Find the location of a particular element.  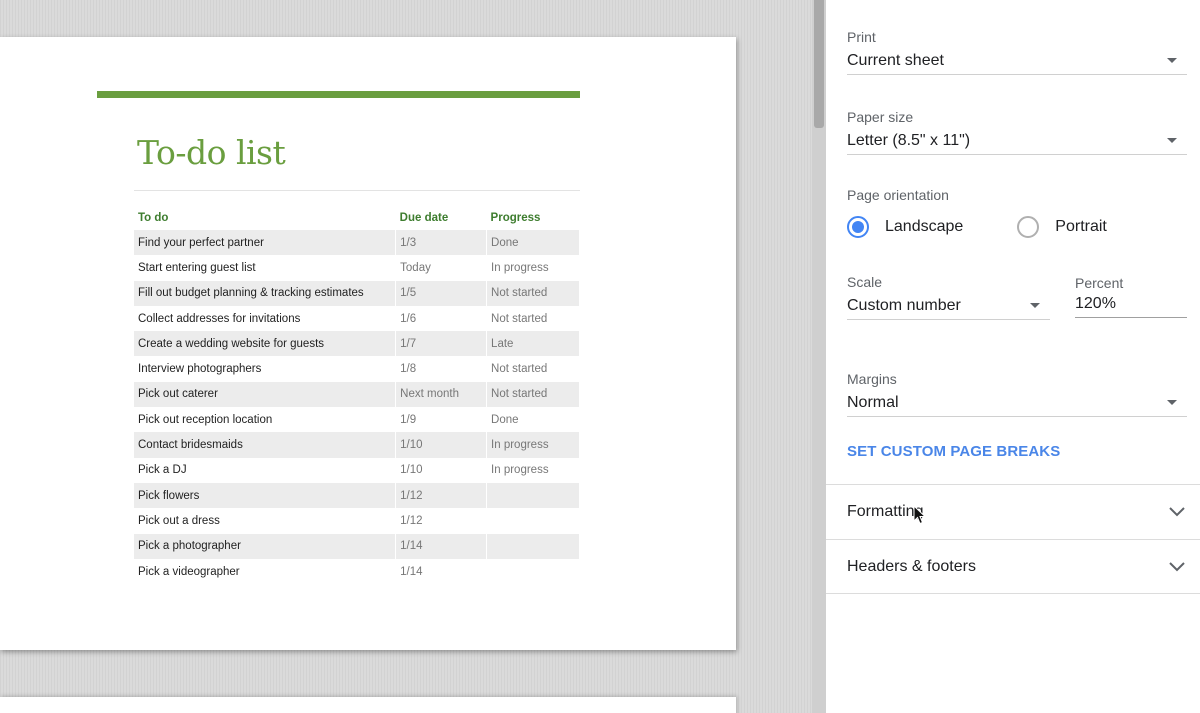

table-row: Pick flowers 1/12 is located at coordinates (357, 495).